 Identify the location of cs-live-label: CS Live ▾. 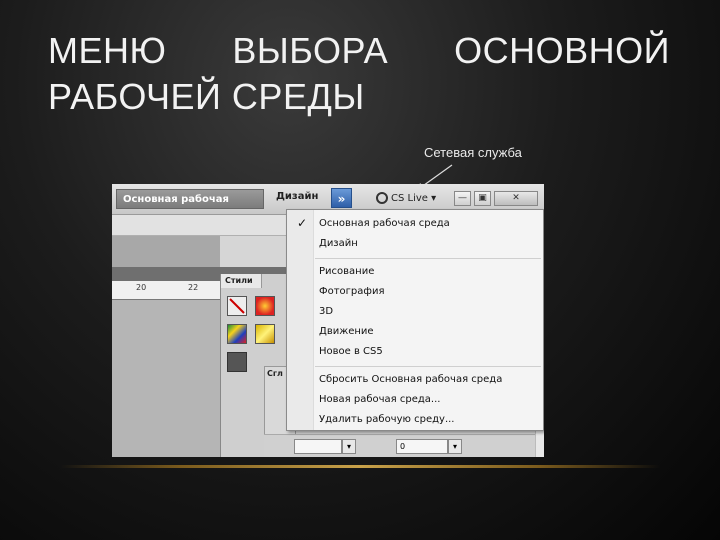
(414, 198).